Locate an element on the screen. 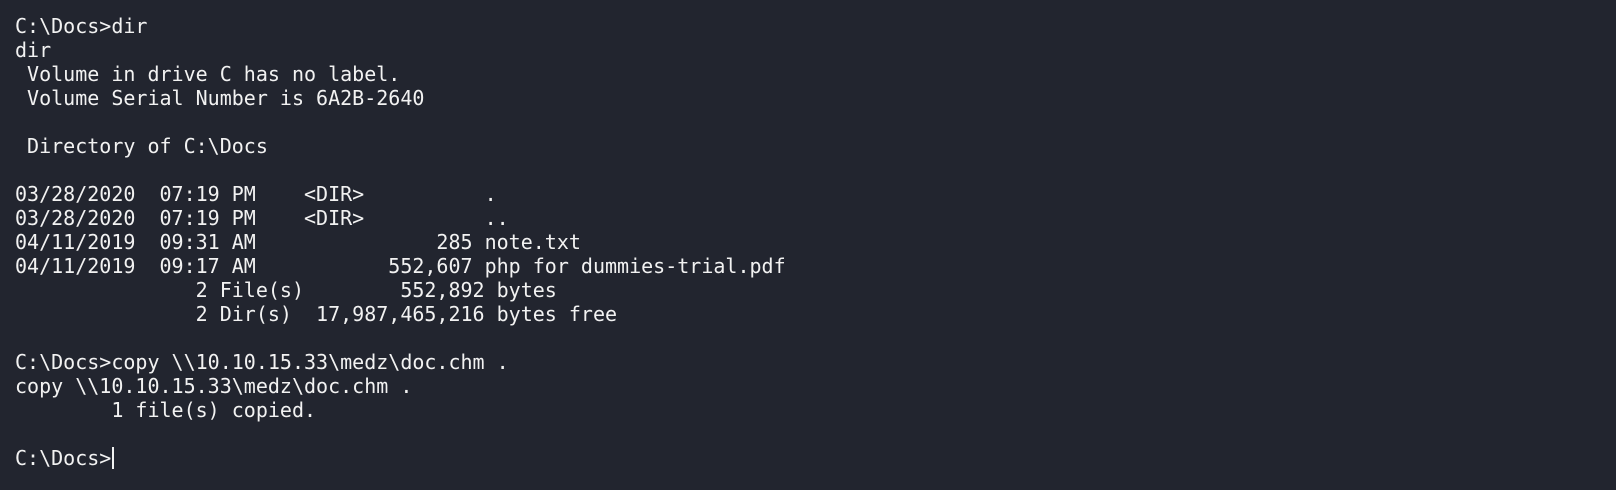 The width and height of the screenshot is (1616, 490). output-line: Directory of C:\Docs is located at coordinates (141, 146).